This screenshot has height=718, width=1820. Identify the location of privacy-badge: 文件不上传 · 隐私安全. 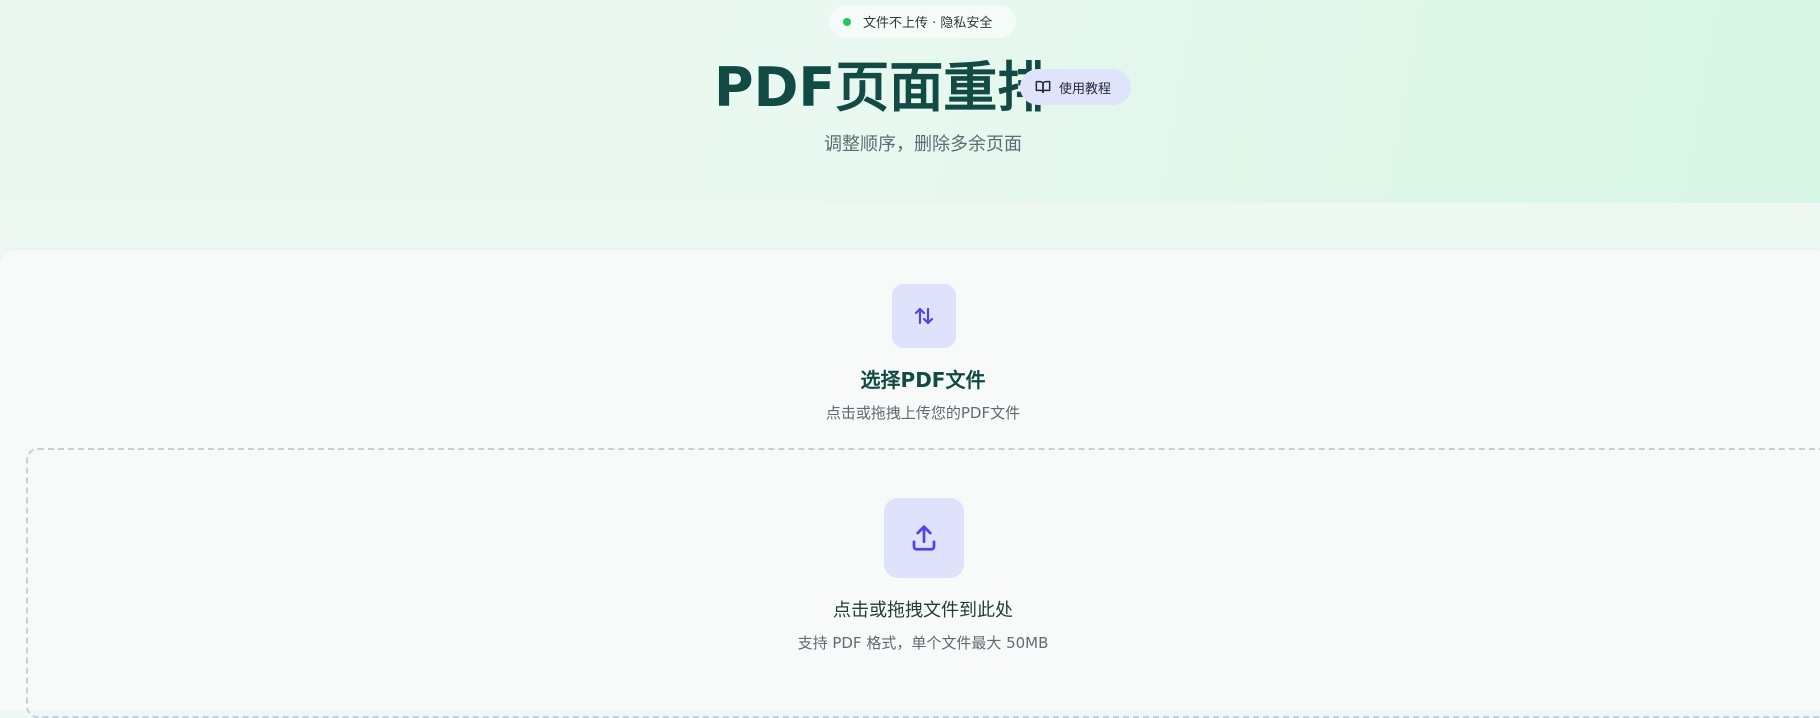
(922, 21).